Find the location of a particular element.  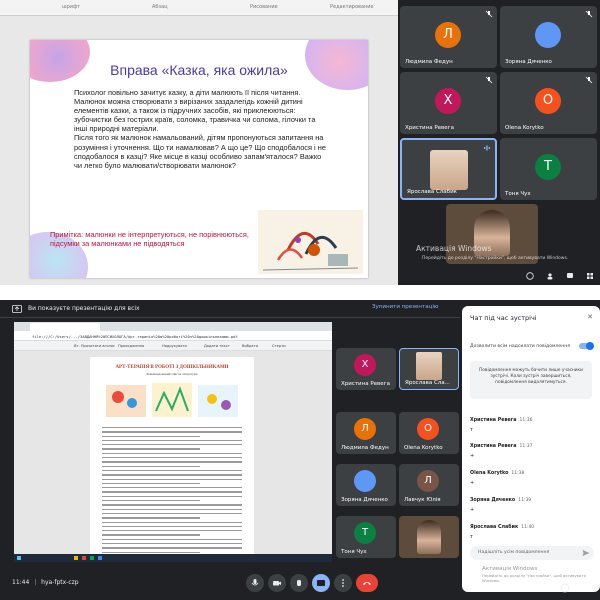

chat-text: т is located at coordinates (471, 537).